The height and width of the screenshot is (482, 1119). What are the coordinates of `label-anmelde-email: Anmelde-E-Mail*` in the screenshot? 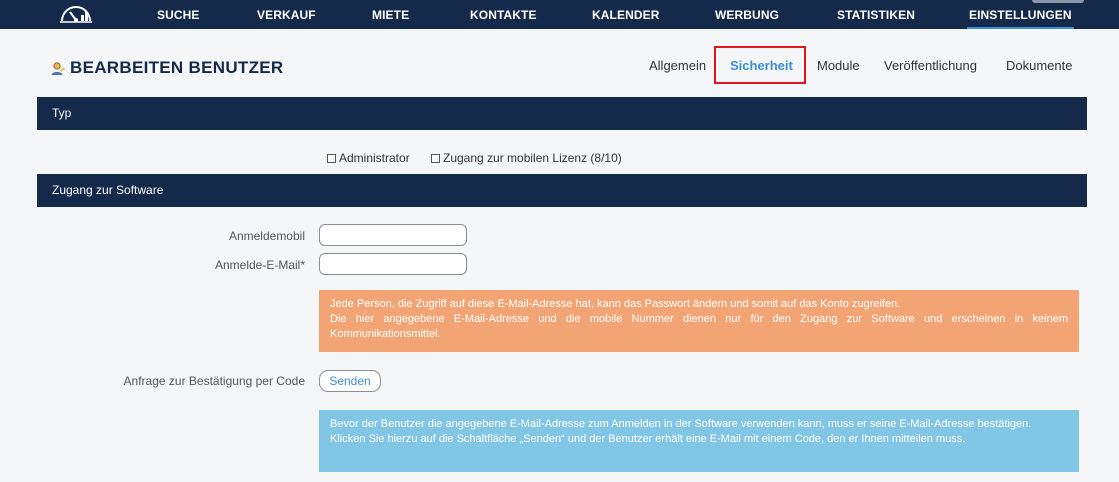 It's located at (259, 265).